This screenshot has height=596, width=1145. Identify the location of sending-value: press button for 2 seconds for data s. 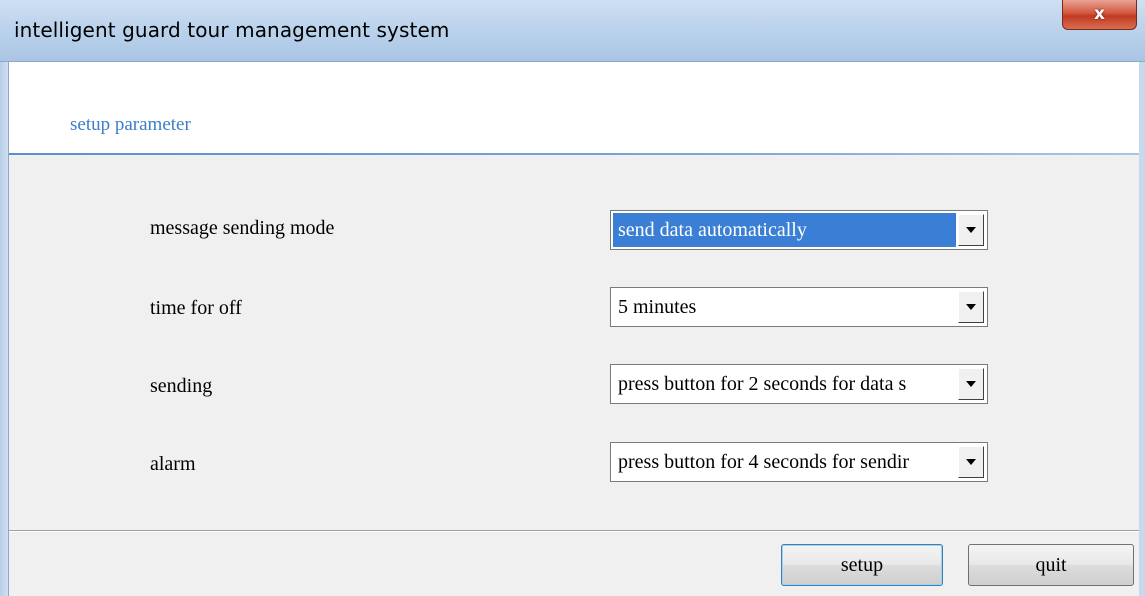
(762, 384).